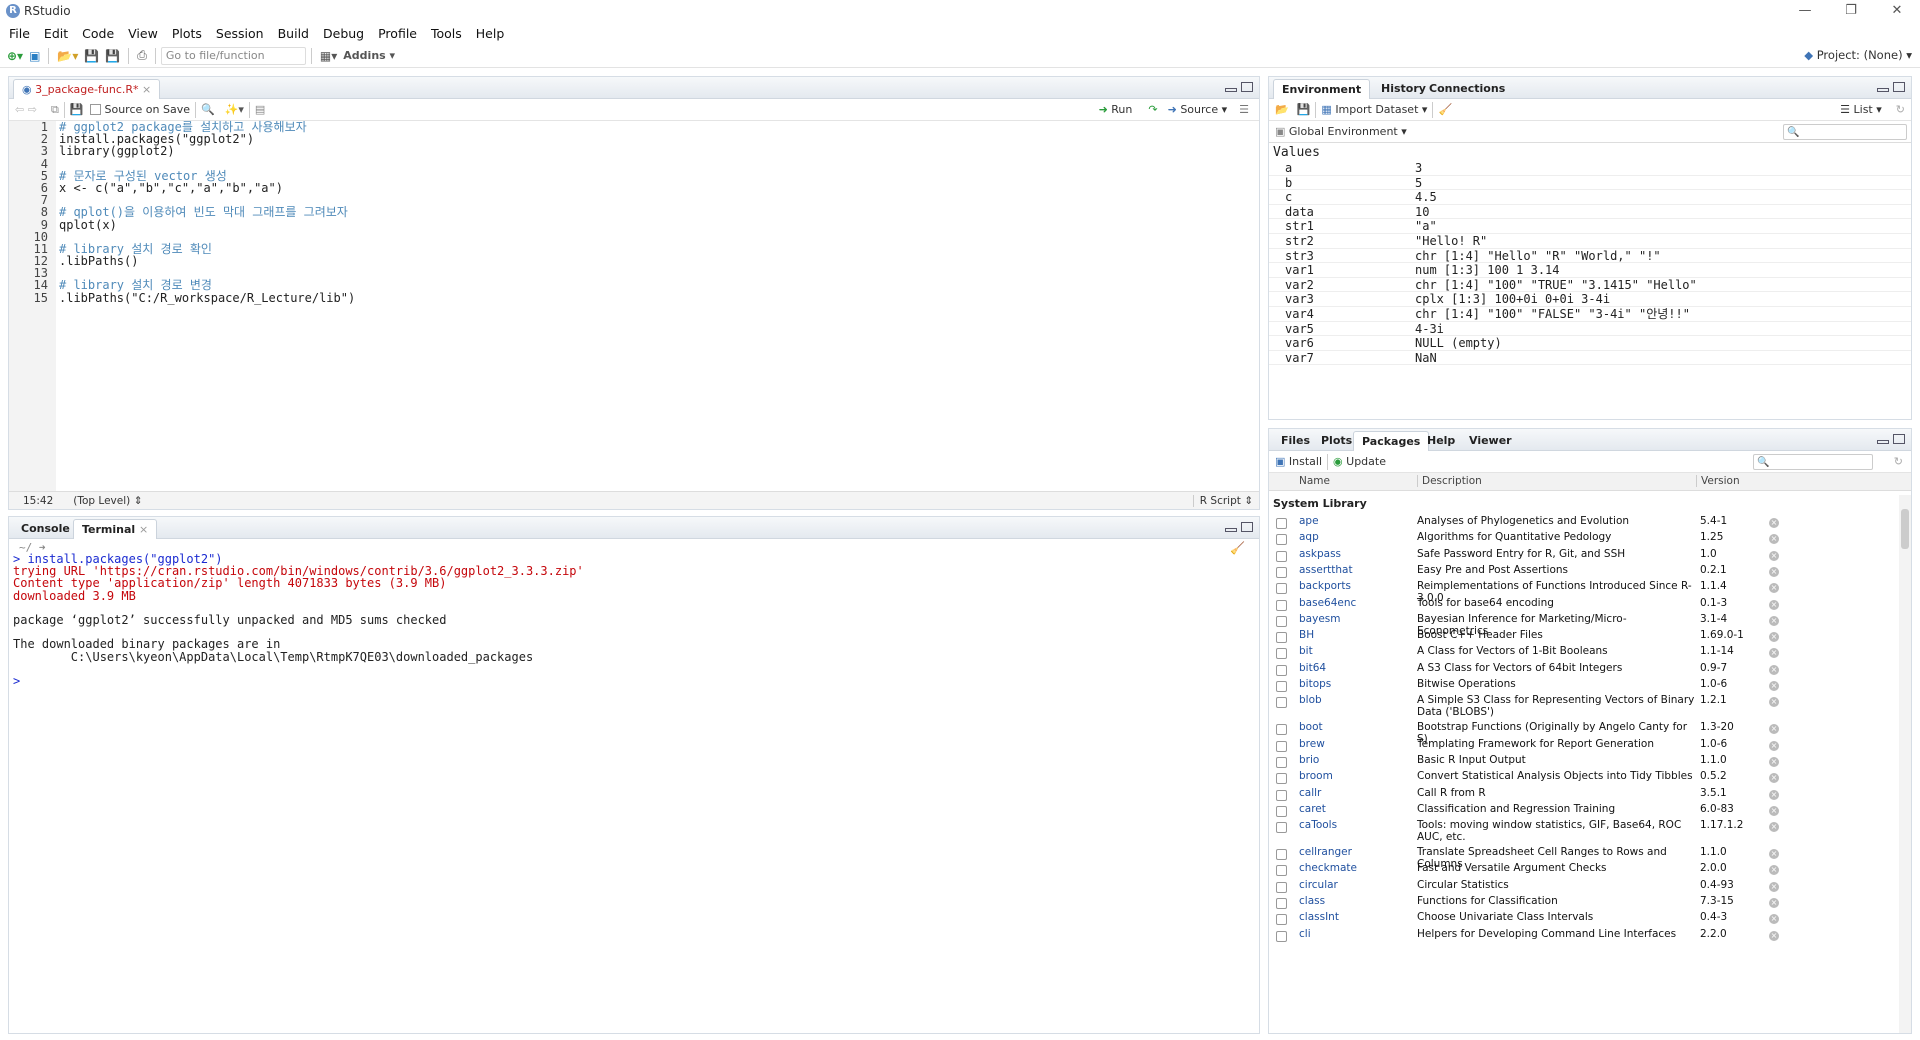 The height and width of the screenshot is (1040, 1920). I want to click on col-name: Name, so click(1314, 481).